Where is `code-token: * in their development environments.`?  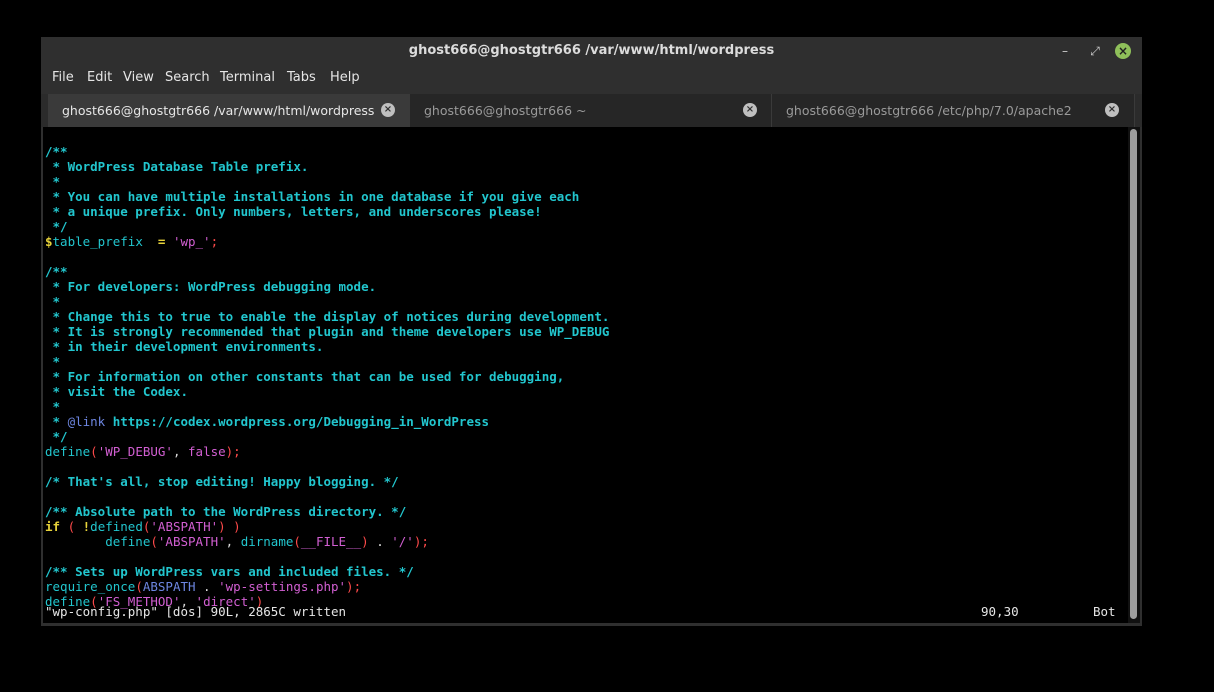 code-token: * in their development environments. is located at coordinates (184, 346).